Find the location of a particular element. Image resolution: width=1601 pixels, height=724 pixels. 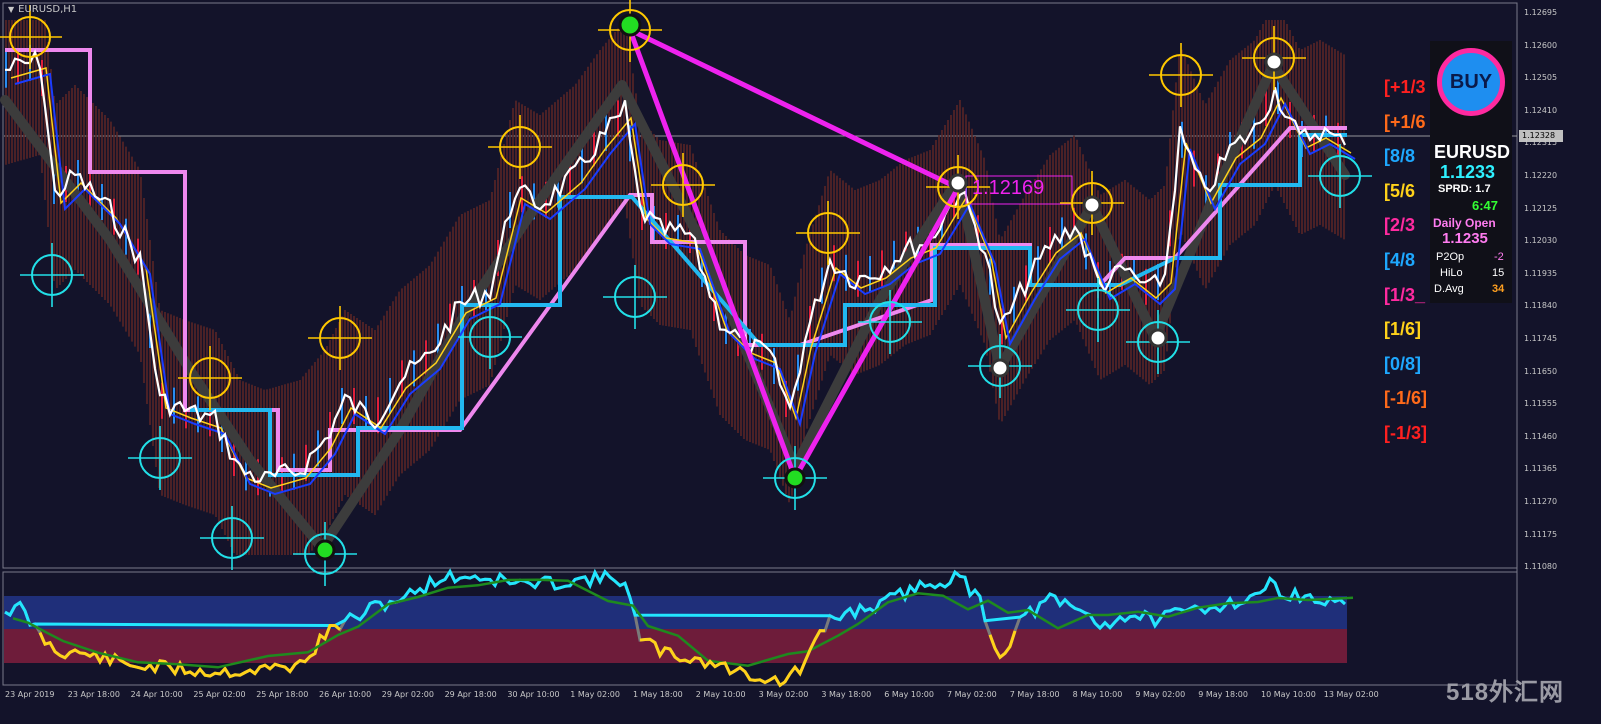

murrey-level-label: [2/3 is located at coordinates (1400, 225).